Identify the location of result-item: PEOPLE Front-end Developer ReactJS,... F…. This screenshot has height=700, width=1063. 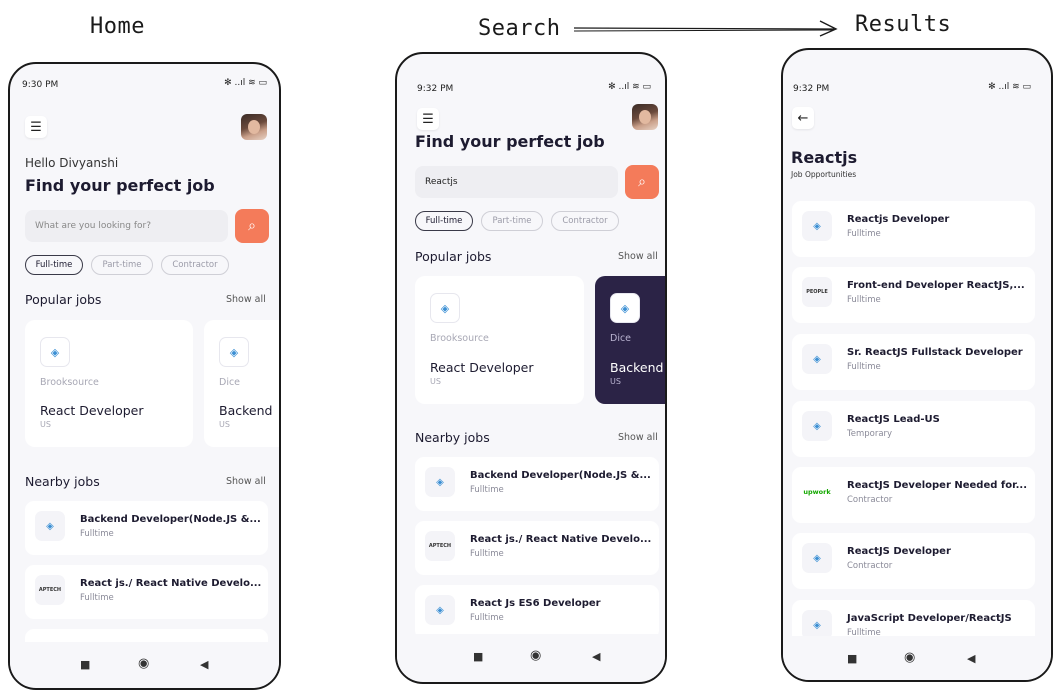
(913, 295).